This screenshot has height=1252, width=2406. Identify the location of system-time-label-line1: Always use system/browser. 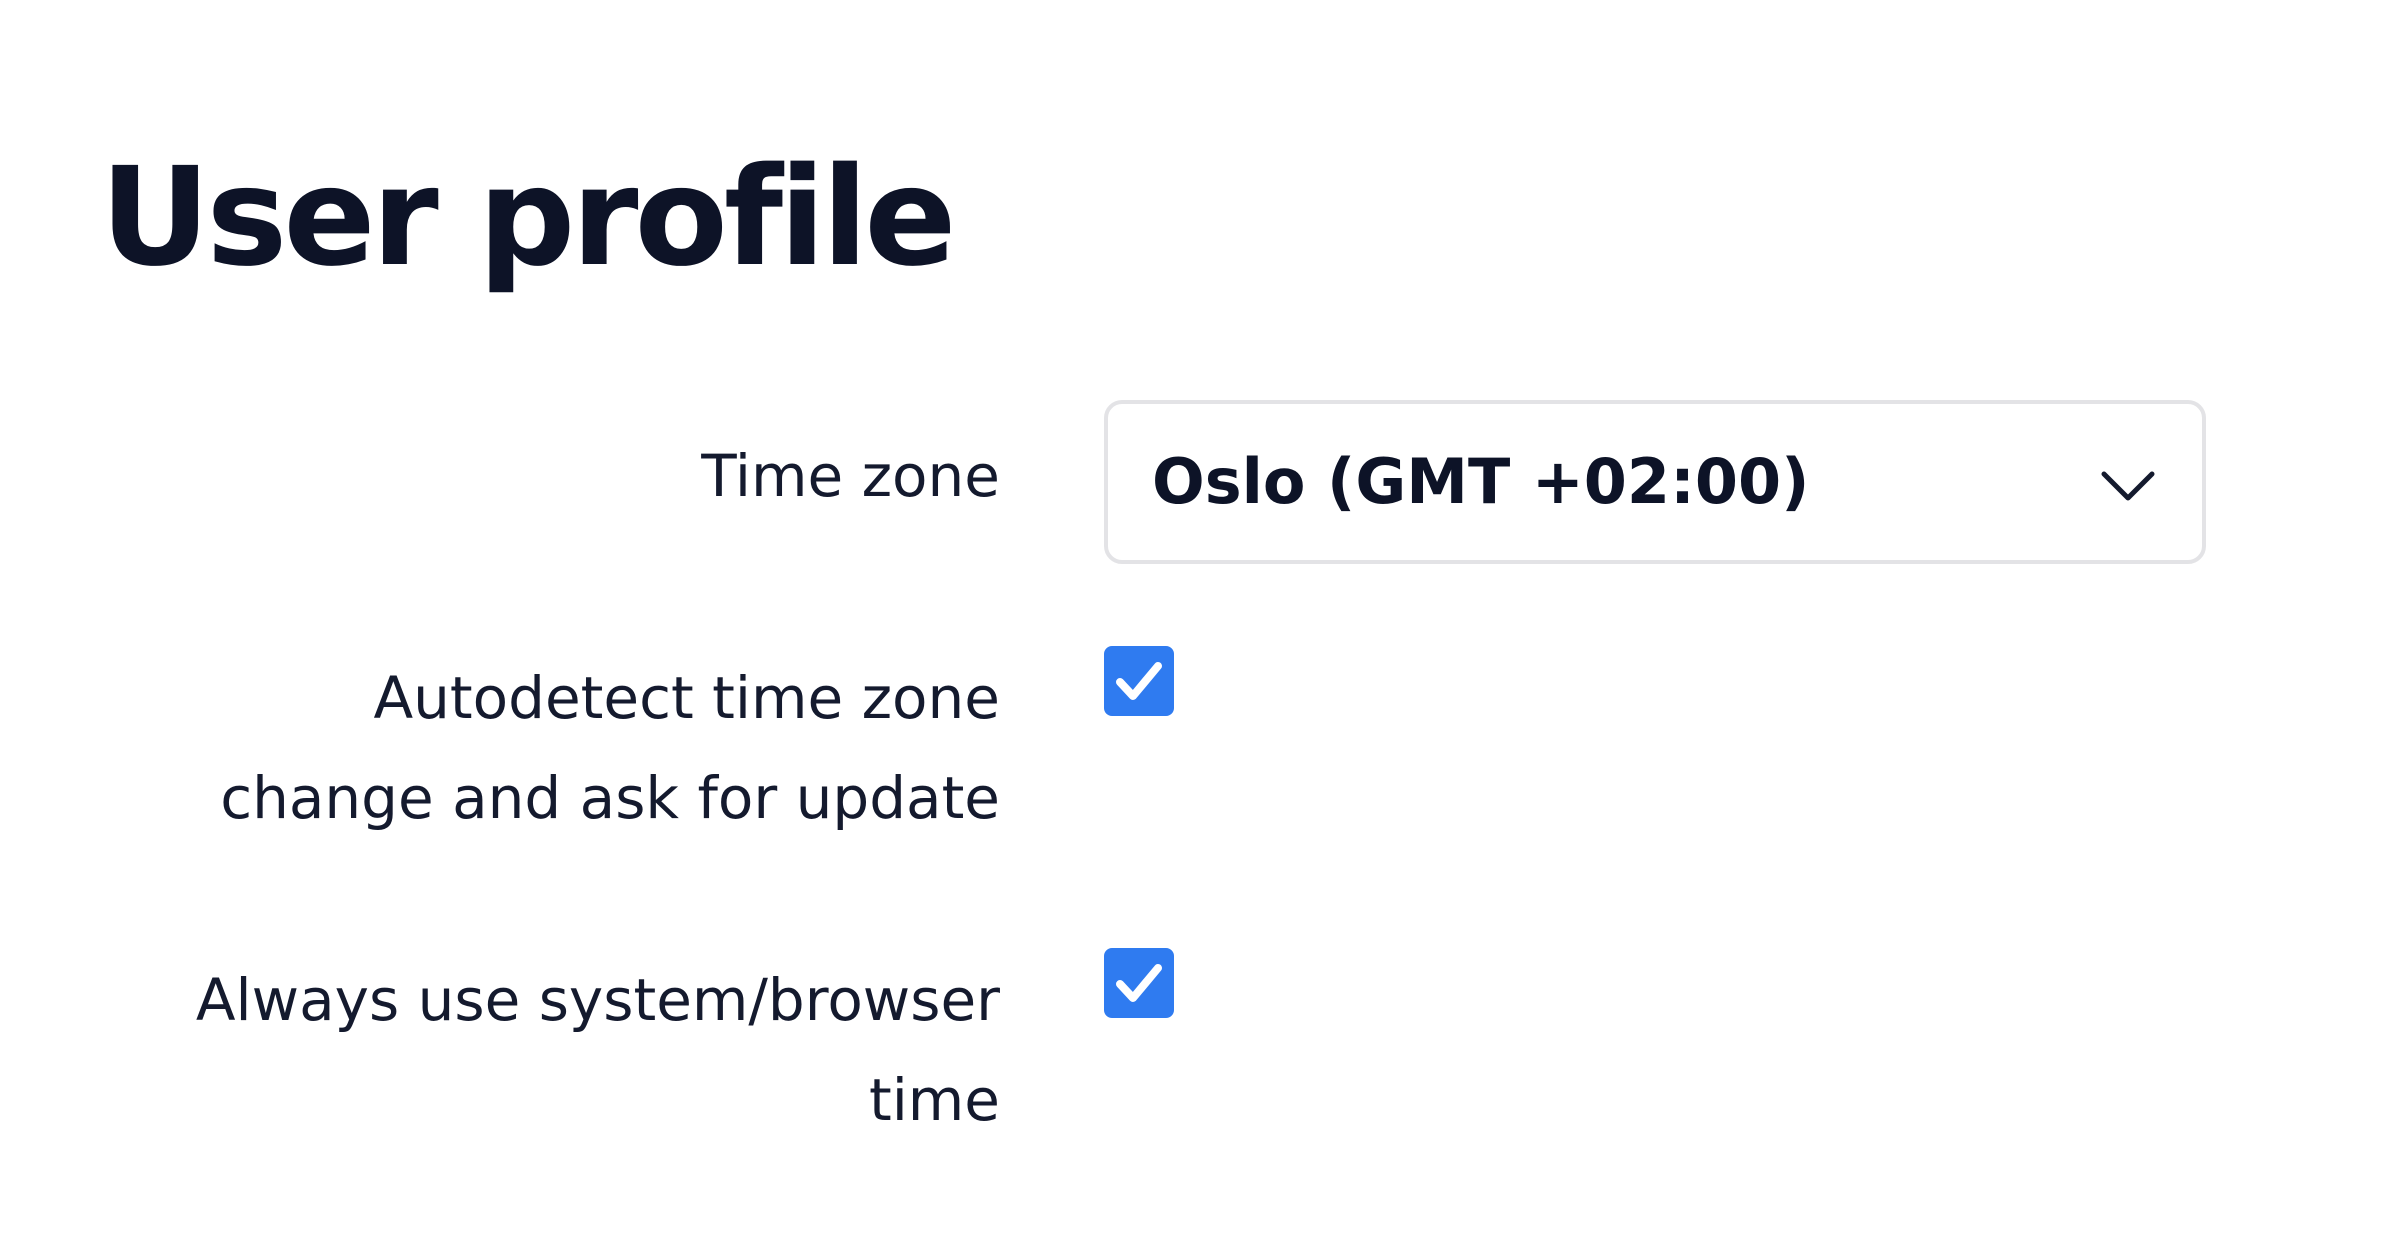
(597, 1000).